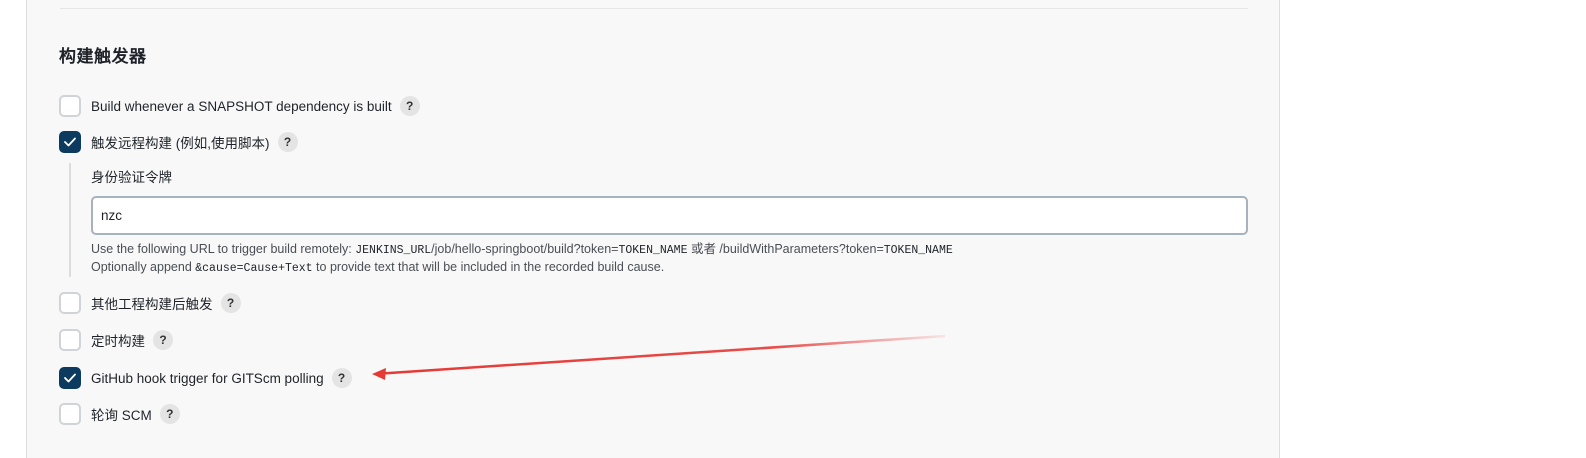 The height and width of the screenshot is (458, 1586). I want to click on trigger-label: 定时构建, so click(118, 341).